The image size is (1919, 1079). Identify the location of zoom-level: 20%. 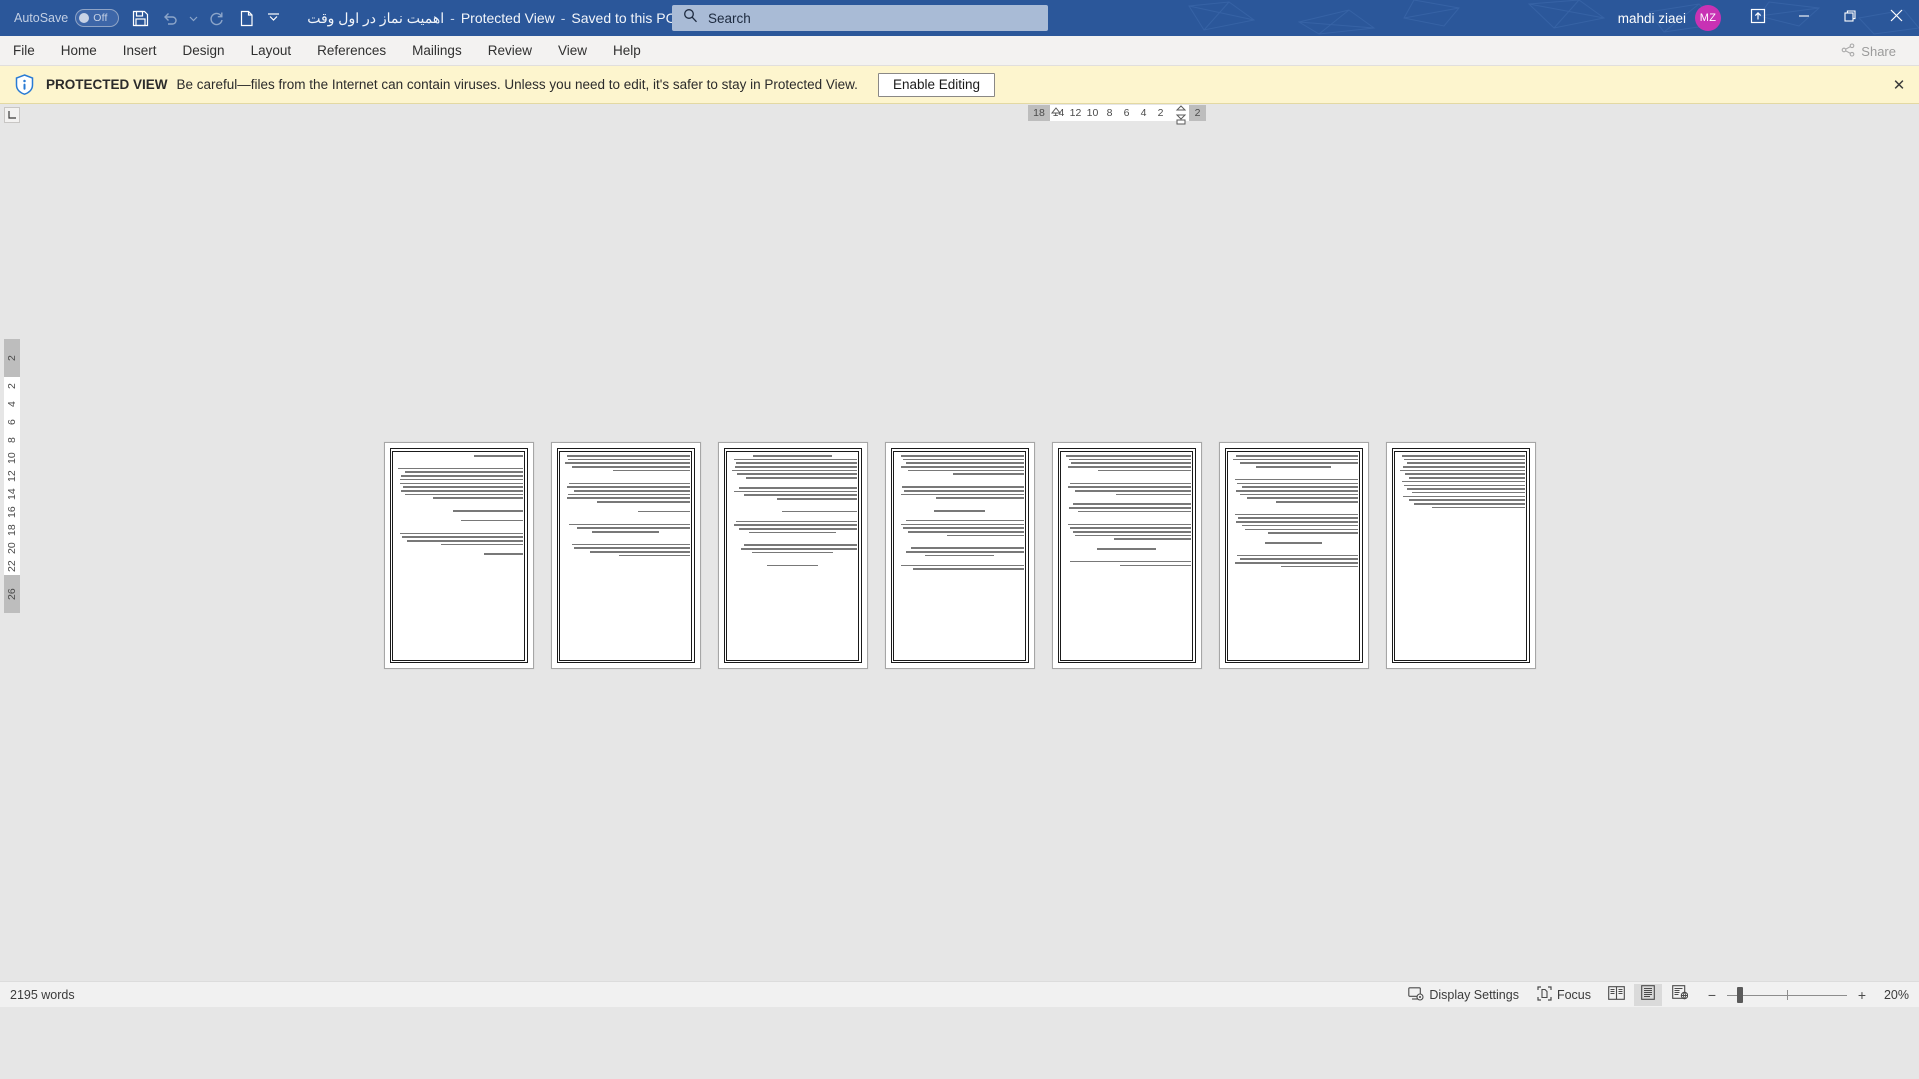
(1894, 995).